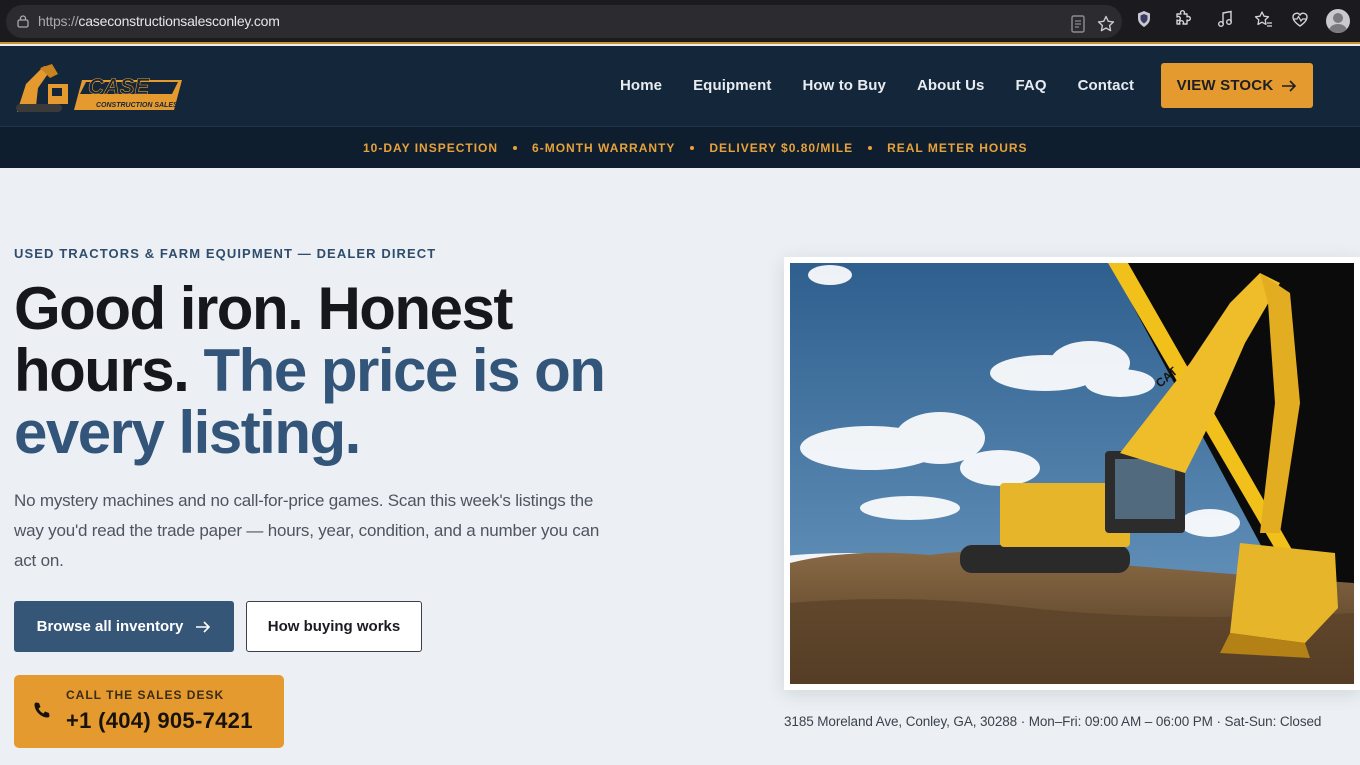  Describe the element at coordinates (1106, 85) in the screenshot. I see `nav-contact: Contact` at that location.